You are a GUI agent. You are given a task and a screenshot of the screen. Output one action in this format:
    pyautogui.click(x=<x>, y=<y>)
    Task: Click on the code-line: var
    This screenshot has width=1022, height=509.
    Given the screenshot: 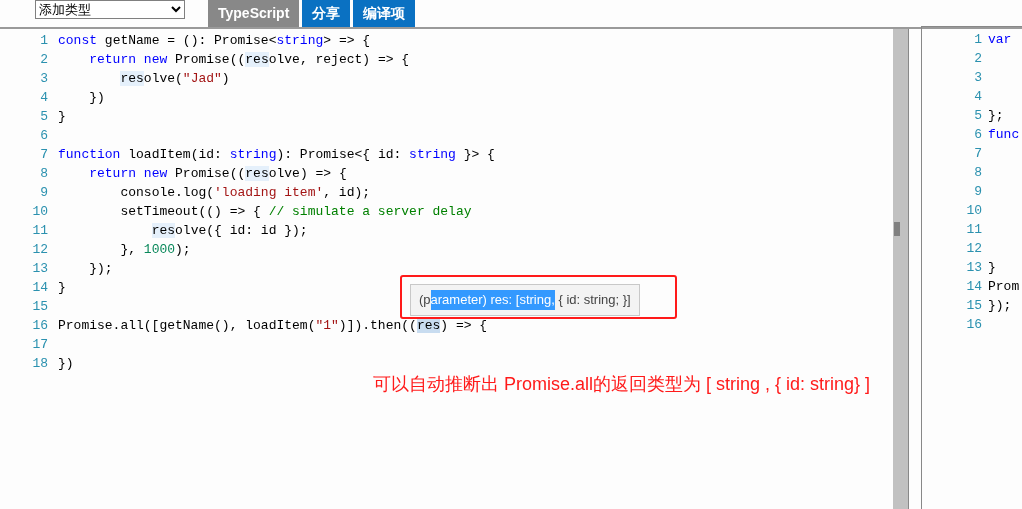 What is the action you would take?
    pyautogui.click(x=1000, y=40)
    